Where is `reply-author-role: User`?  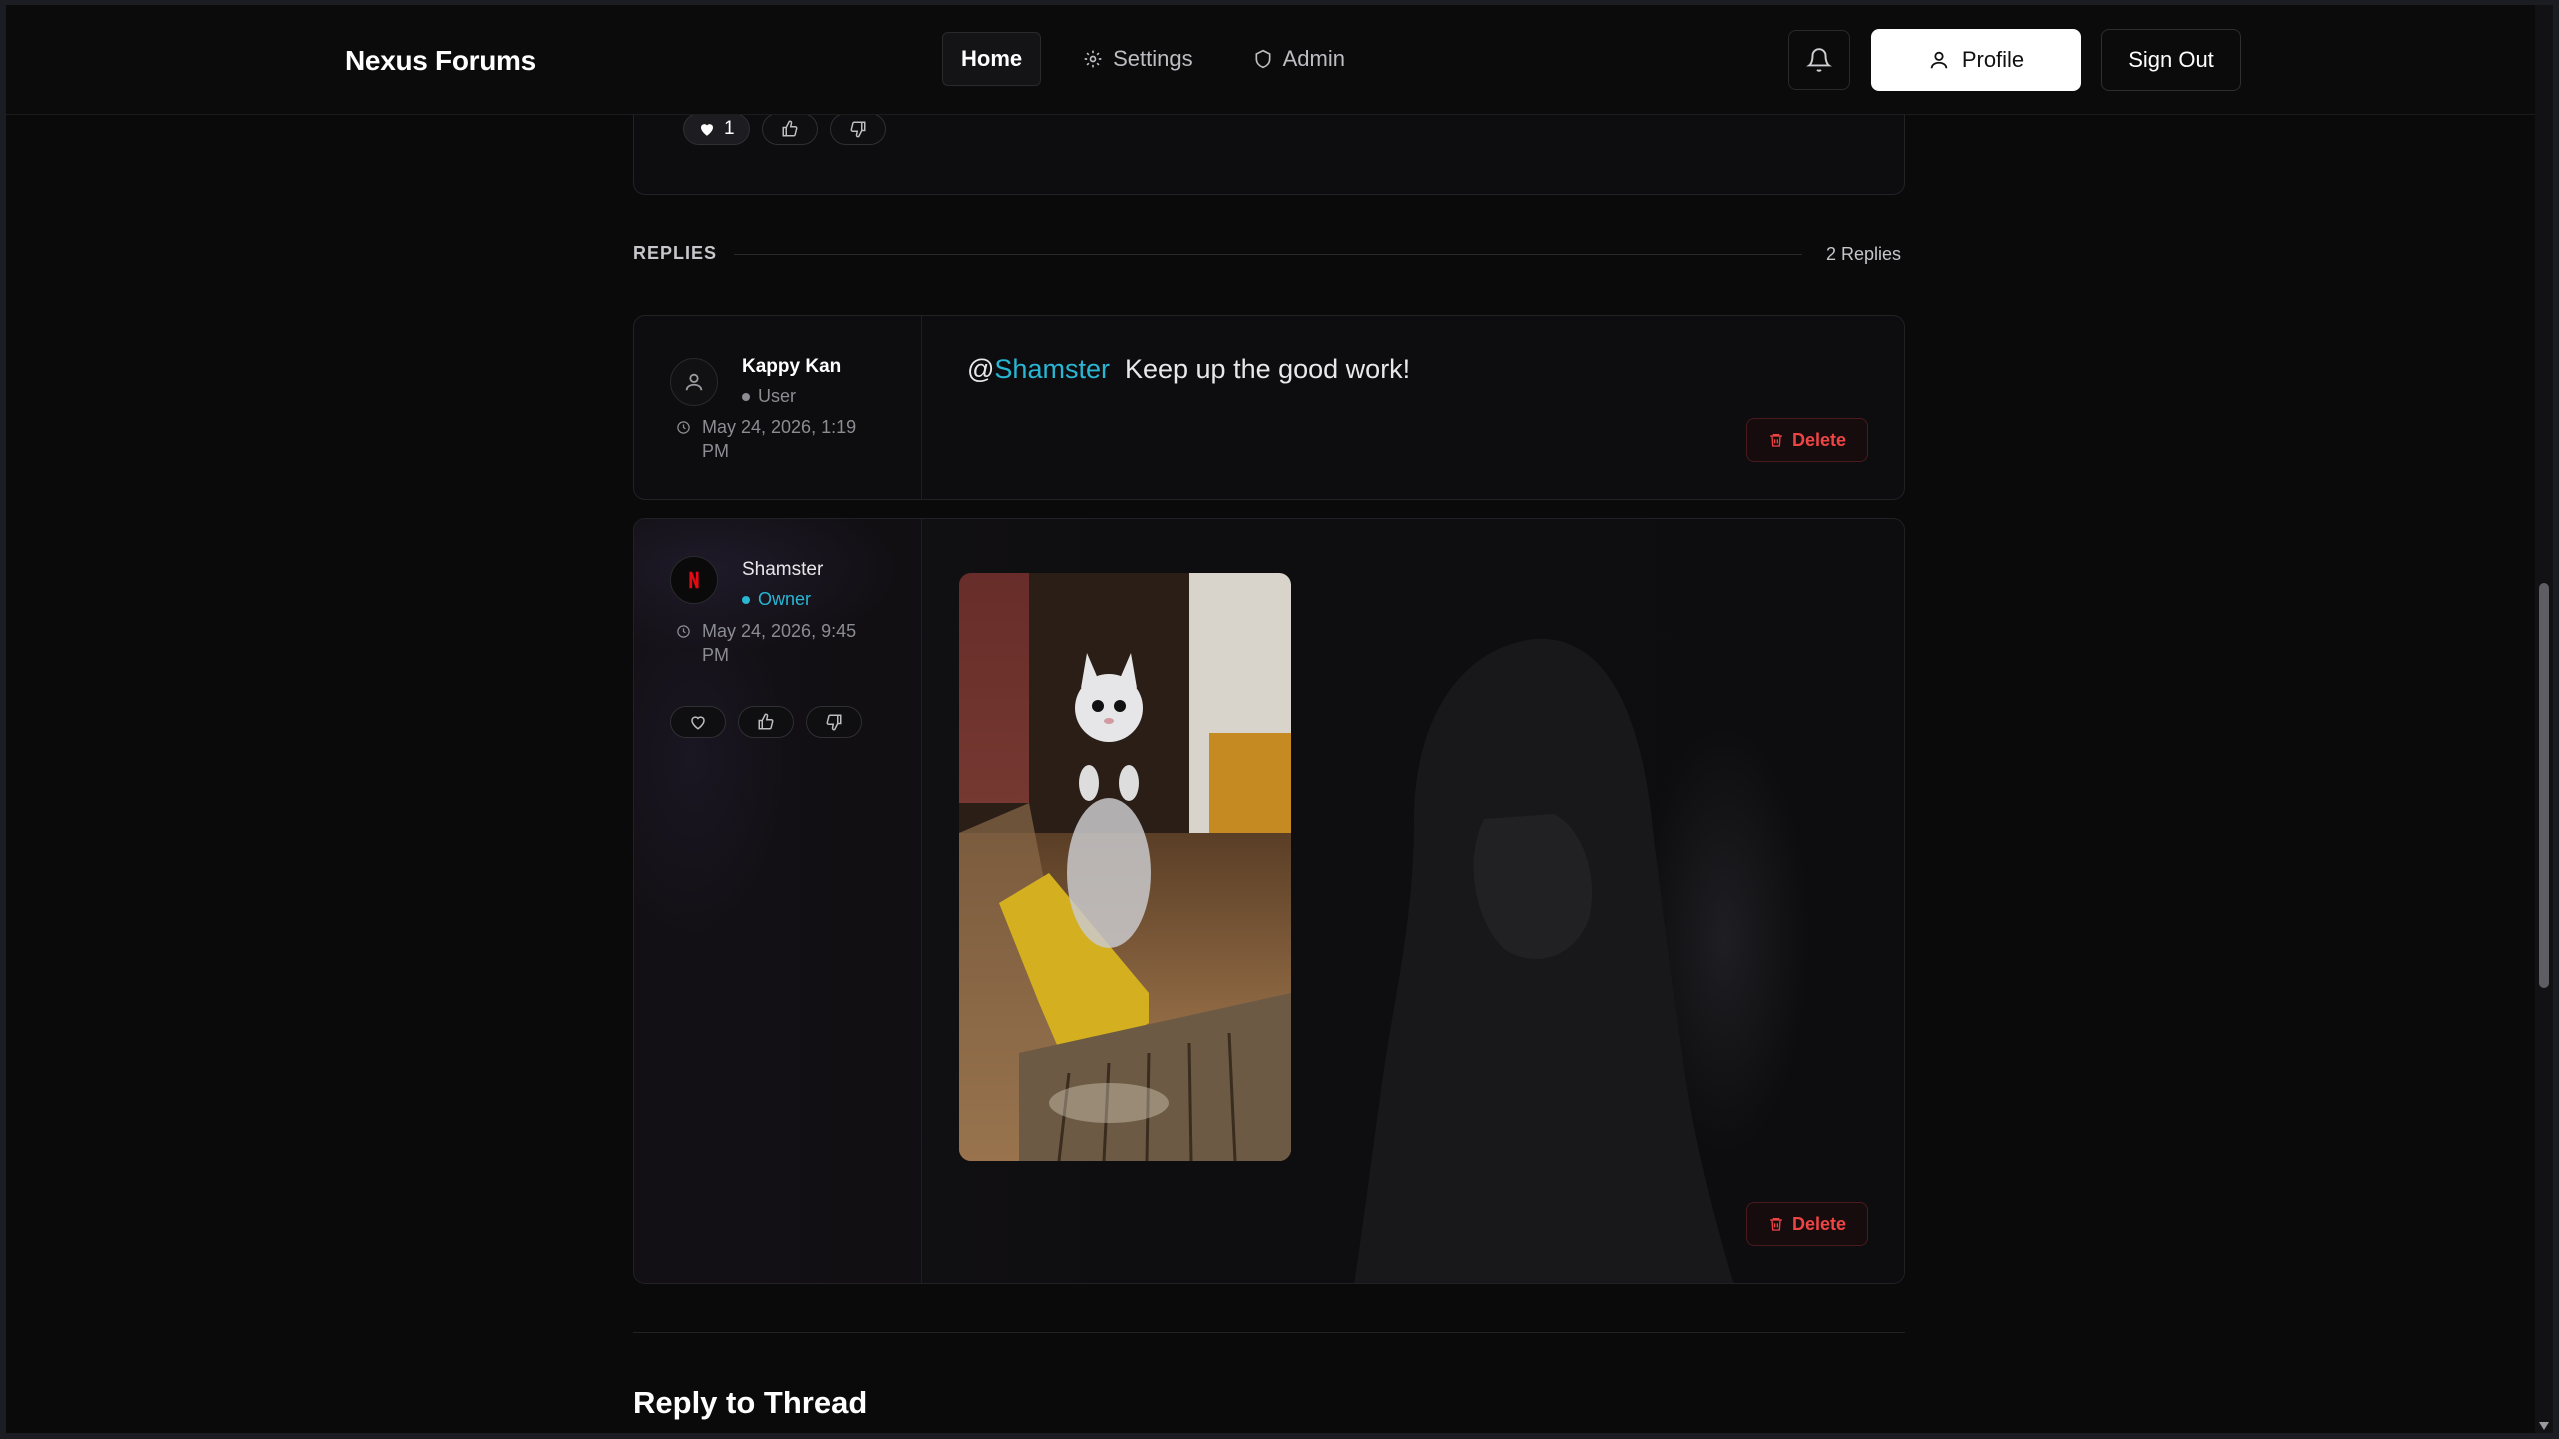
reply-author-role: User is located at coordinates (769, 396).